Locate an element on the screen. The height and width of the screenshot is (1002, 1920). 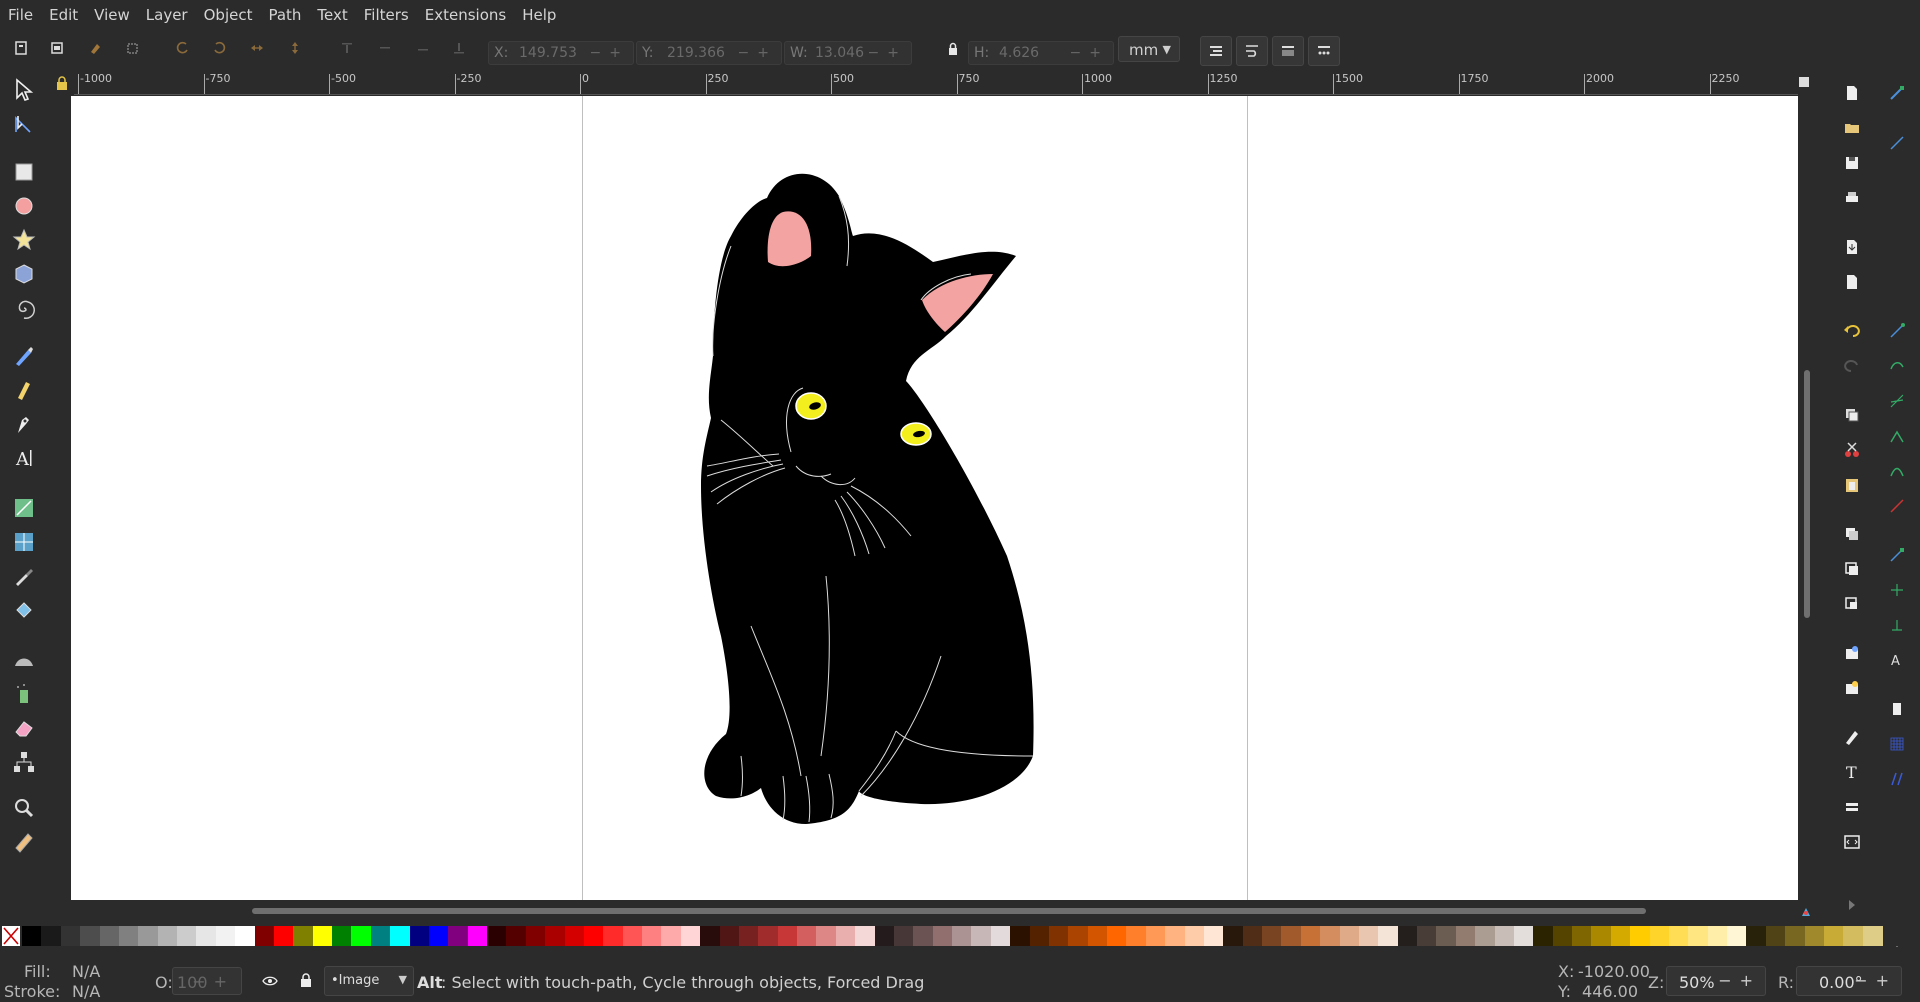
star-tool-icon is located at coordinates (24, 240).